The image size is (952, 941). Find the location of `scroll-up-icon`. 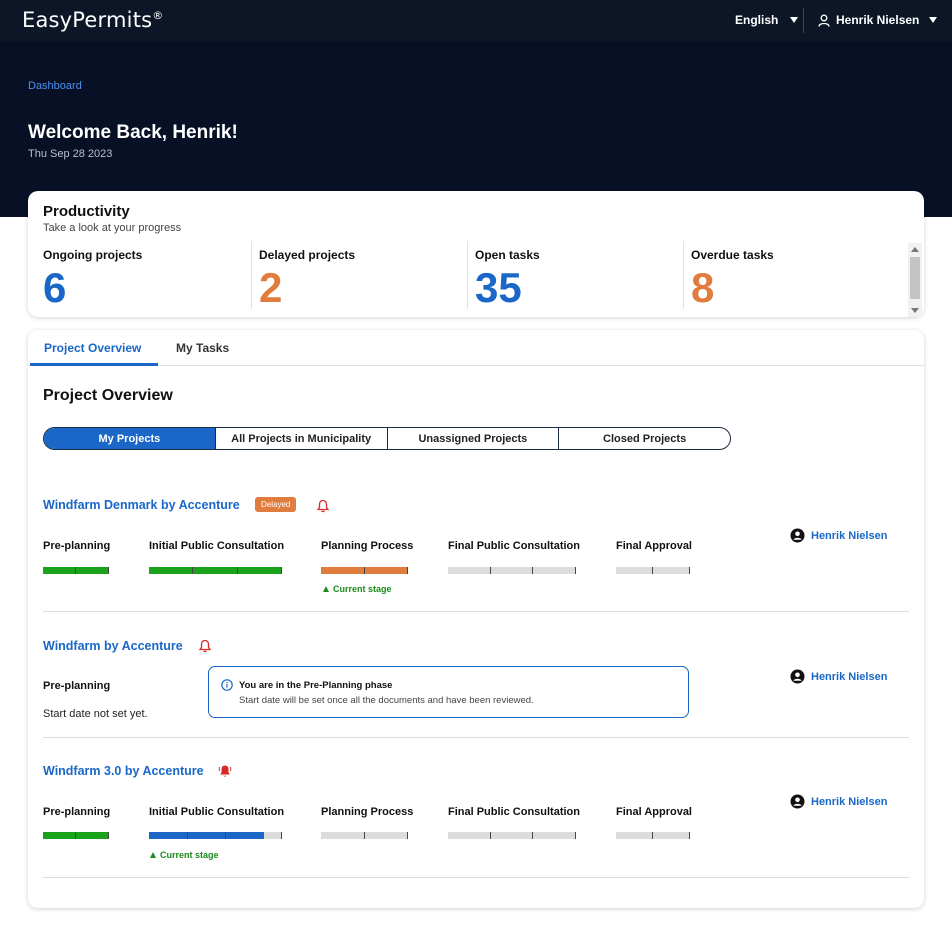

scroll-up-icon is located at coordinates (915, 249).